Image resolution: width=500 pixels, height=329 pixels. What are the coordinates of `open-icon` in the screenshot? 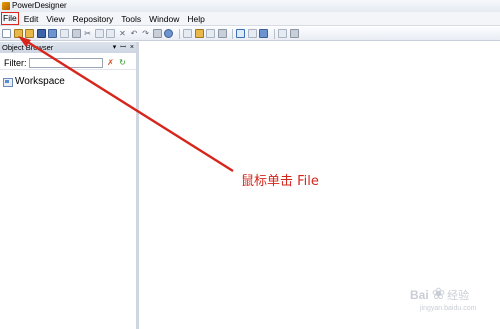 It's located at (30, 33).